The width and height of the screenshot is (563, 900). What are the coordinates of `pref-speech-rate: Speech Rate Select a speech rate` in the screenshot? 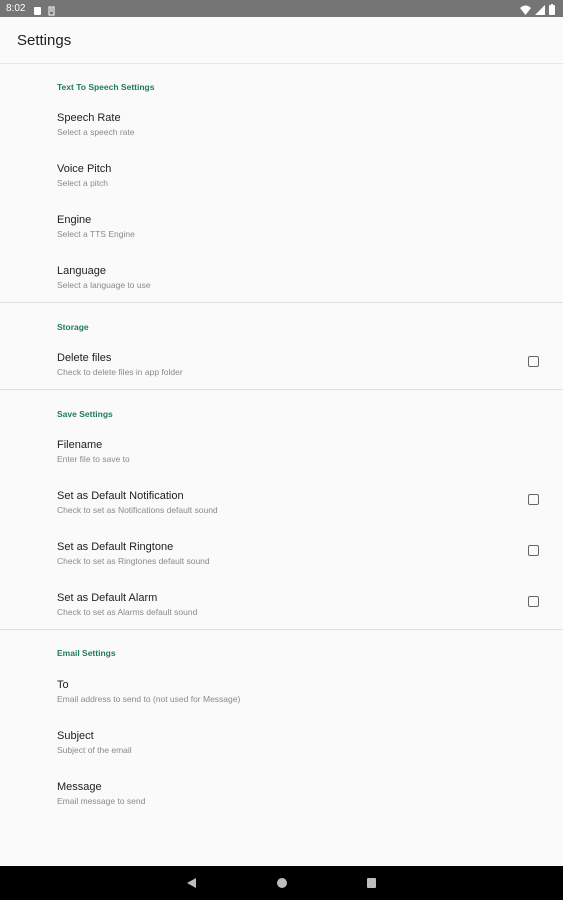 It's located at (281, 137).